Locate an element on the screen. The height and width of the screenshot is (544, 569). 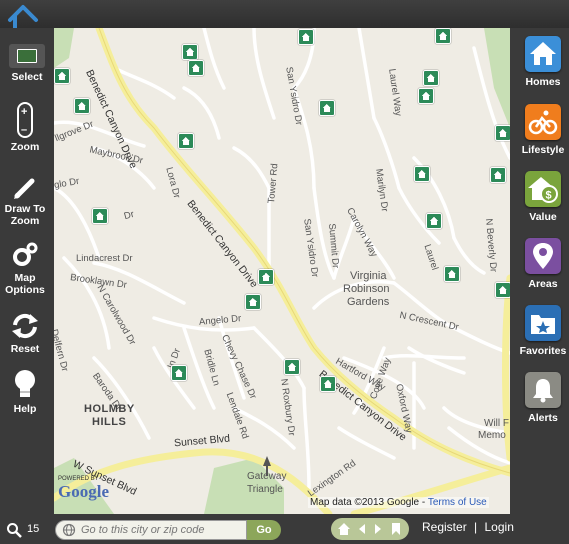
zoom-tool: + – Zoom is located at coordinates (25, 127).